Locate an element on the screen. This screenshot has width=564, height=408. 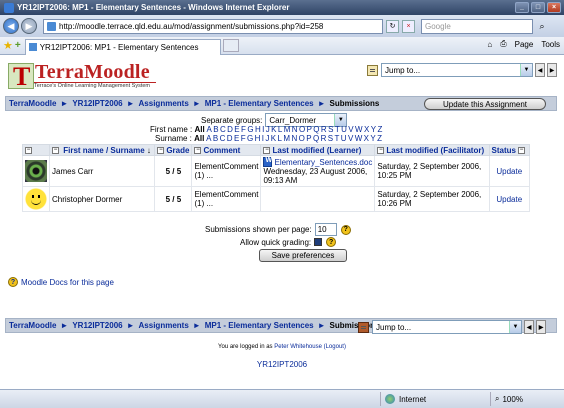
sort-comment: Comment is located at coordinates (221, 150).